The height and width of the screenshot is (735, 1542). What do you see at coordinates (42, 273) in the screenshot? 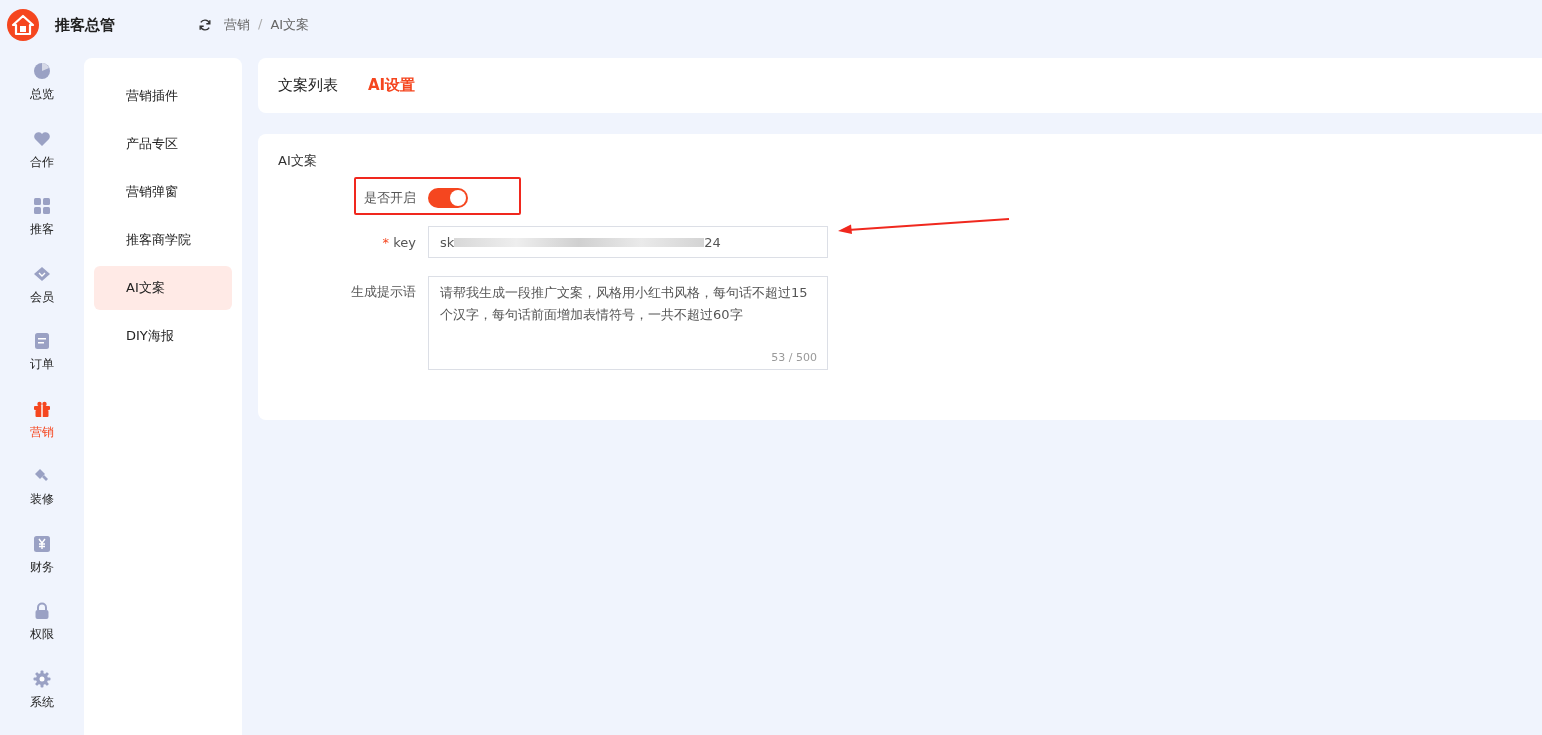
I see `gem-icon` at bounding box center [42, 273].